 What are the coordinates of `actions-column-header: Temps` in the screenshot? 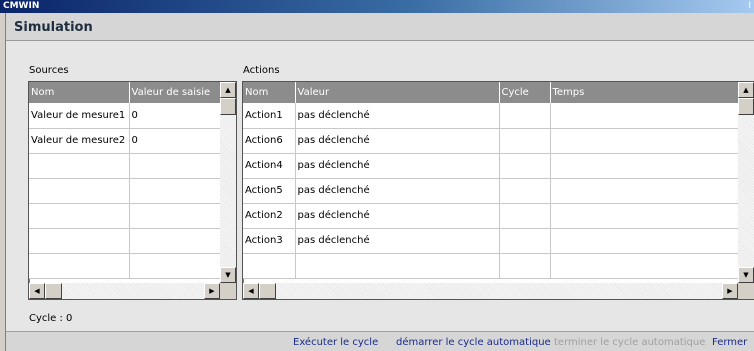 It's located at (644, 92).